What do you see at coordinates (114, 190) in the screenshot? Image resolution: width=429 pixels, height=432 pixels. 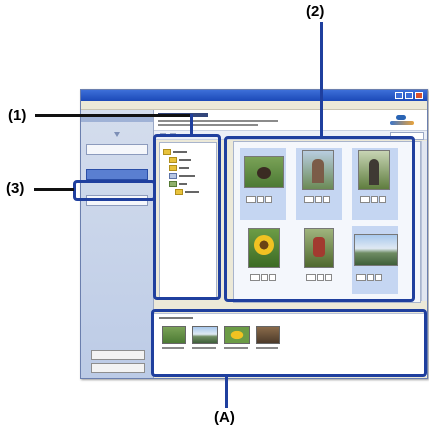 I see `highlight-3-step-button` at bounding box center [114, 190].